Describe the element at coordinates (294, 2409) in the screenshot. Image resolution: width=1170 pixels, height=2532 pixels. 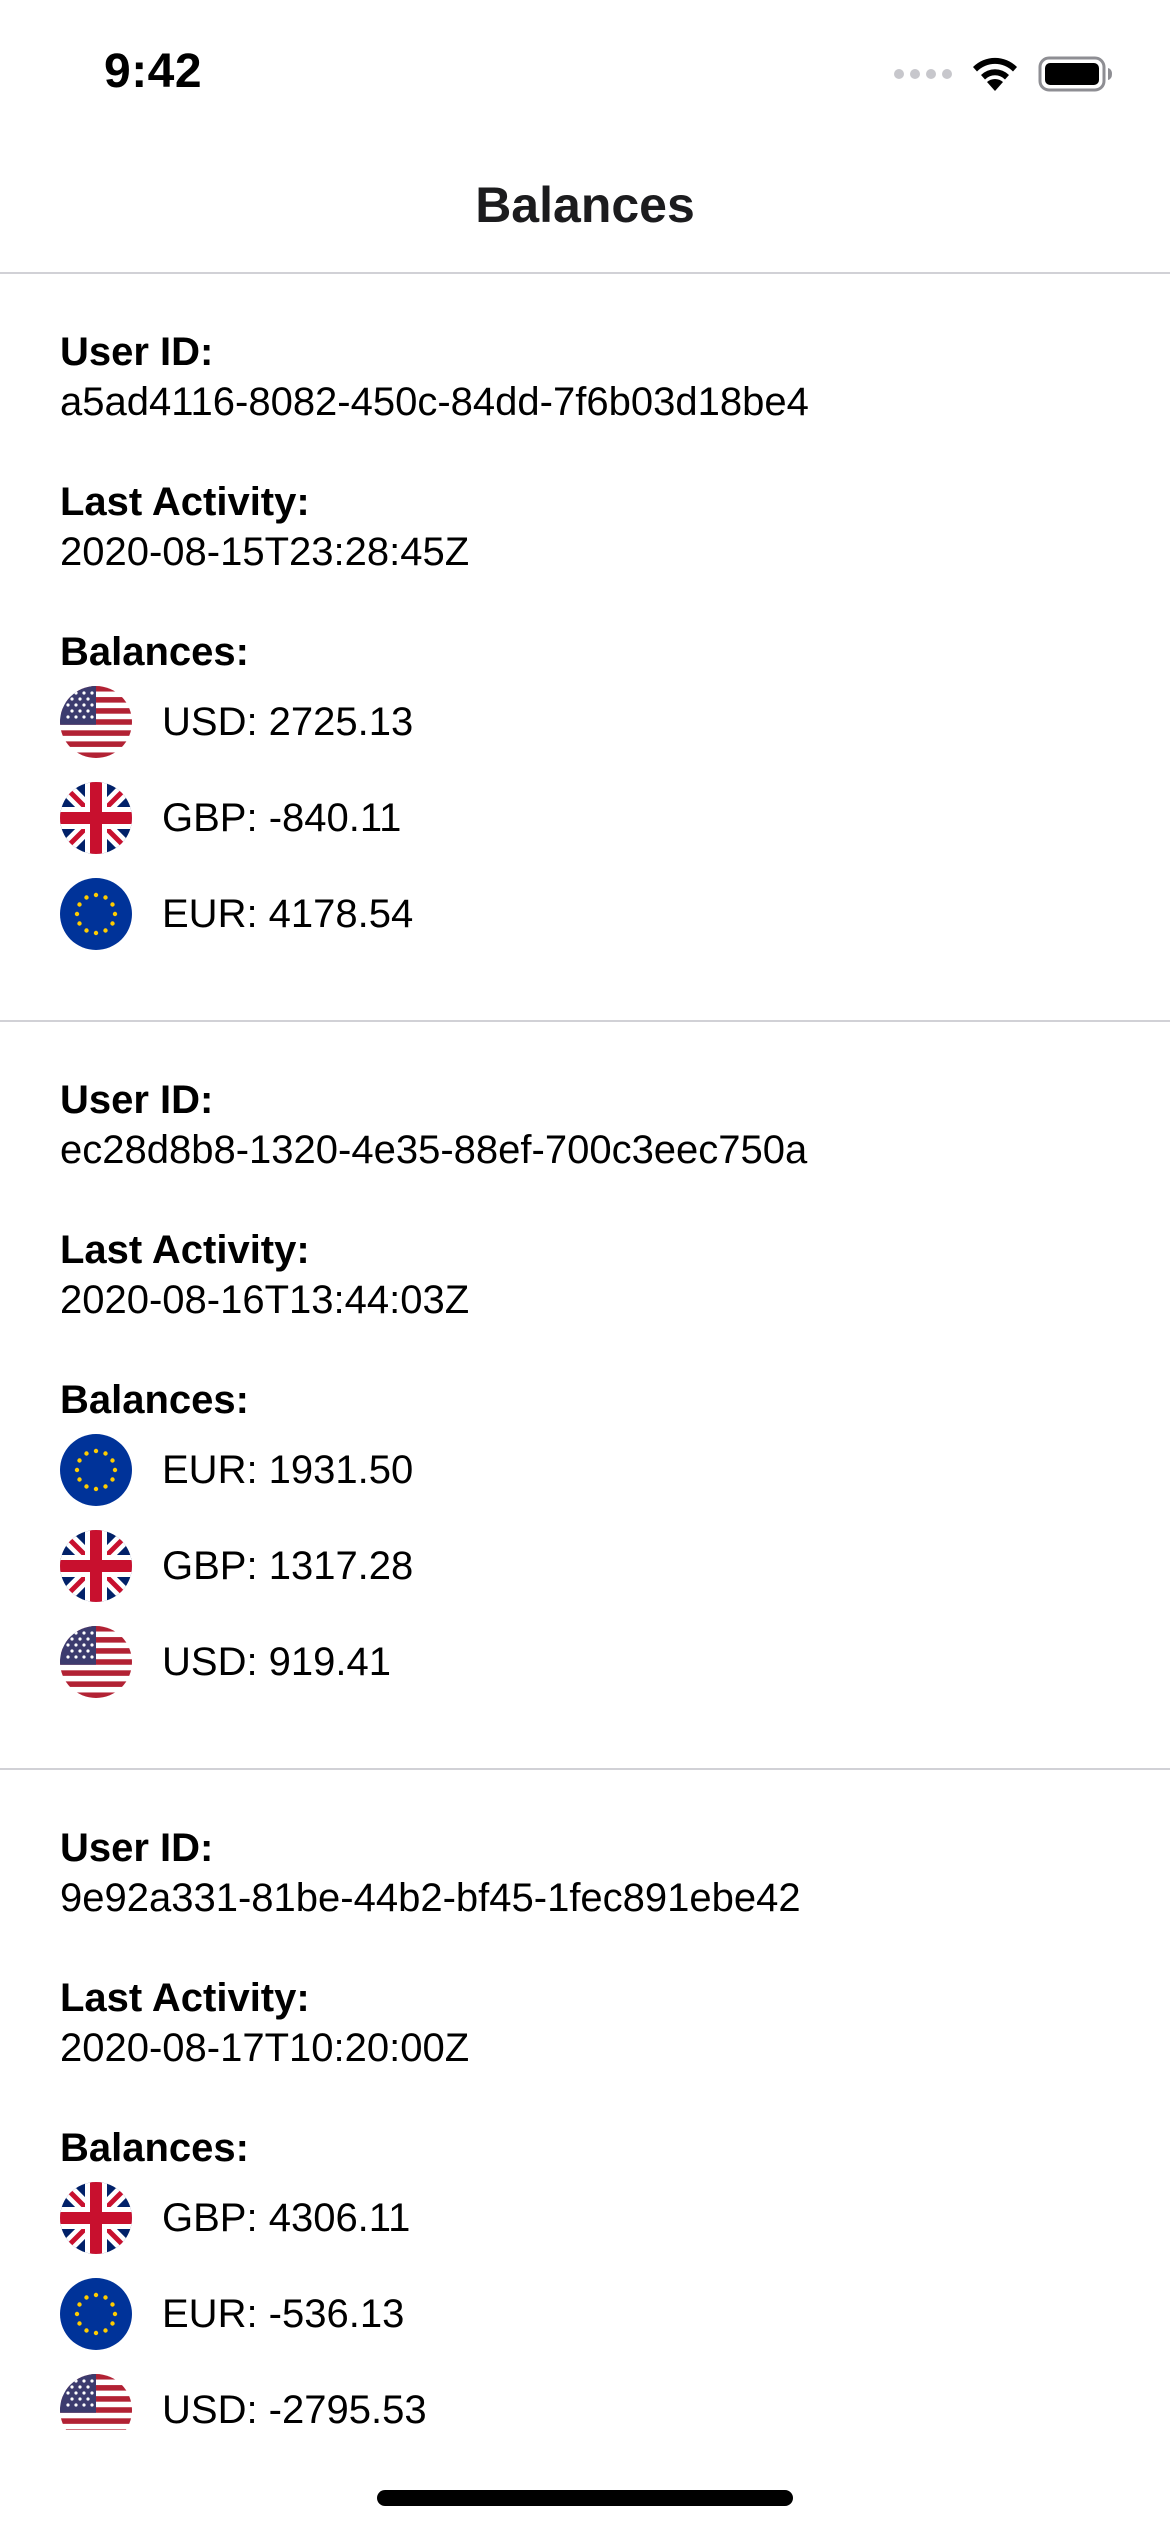
I see `balance-amount: USD: -2795.53` at that location.